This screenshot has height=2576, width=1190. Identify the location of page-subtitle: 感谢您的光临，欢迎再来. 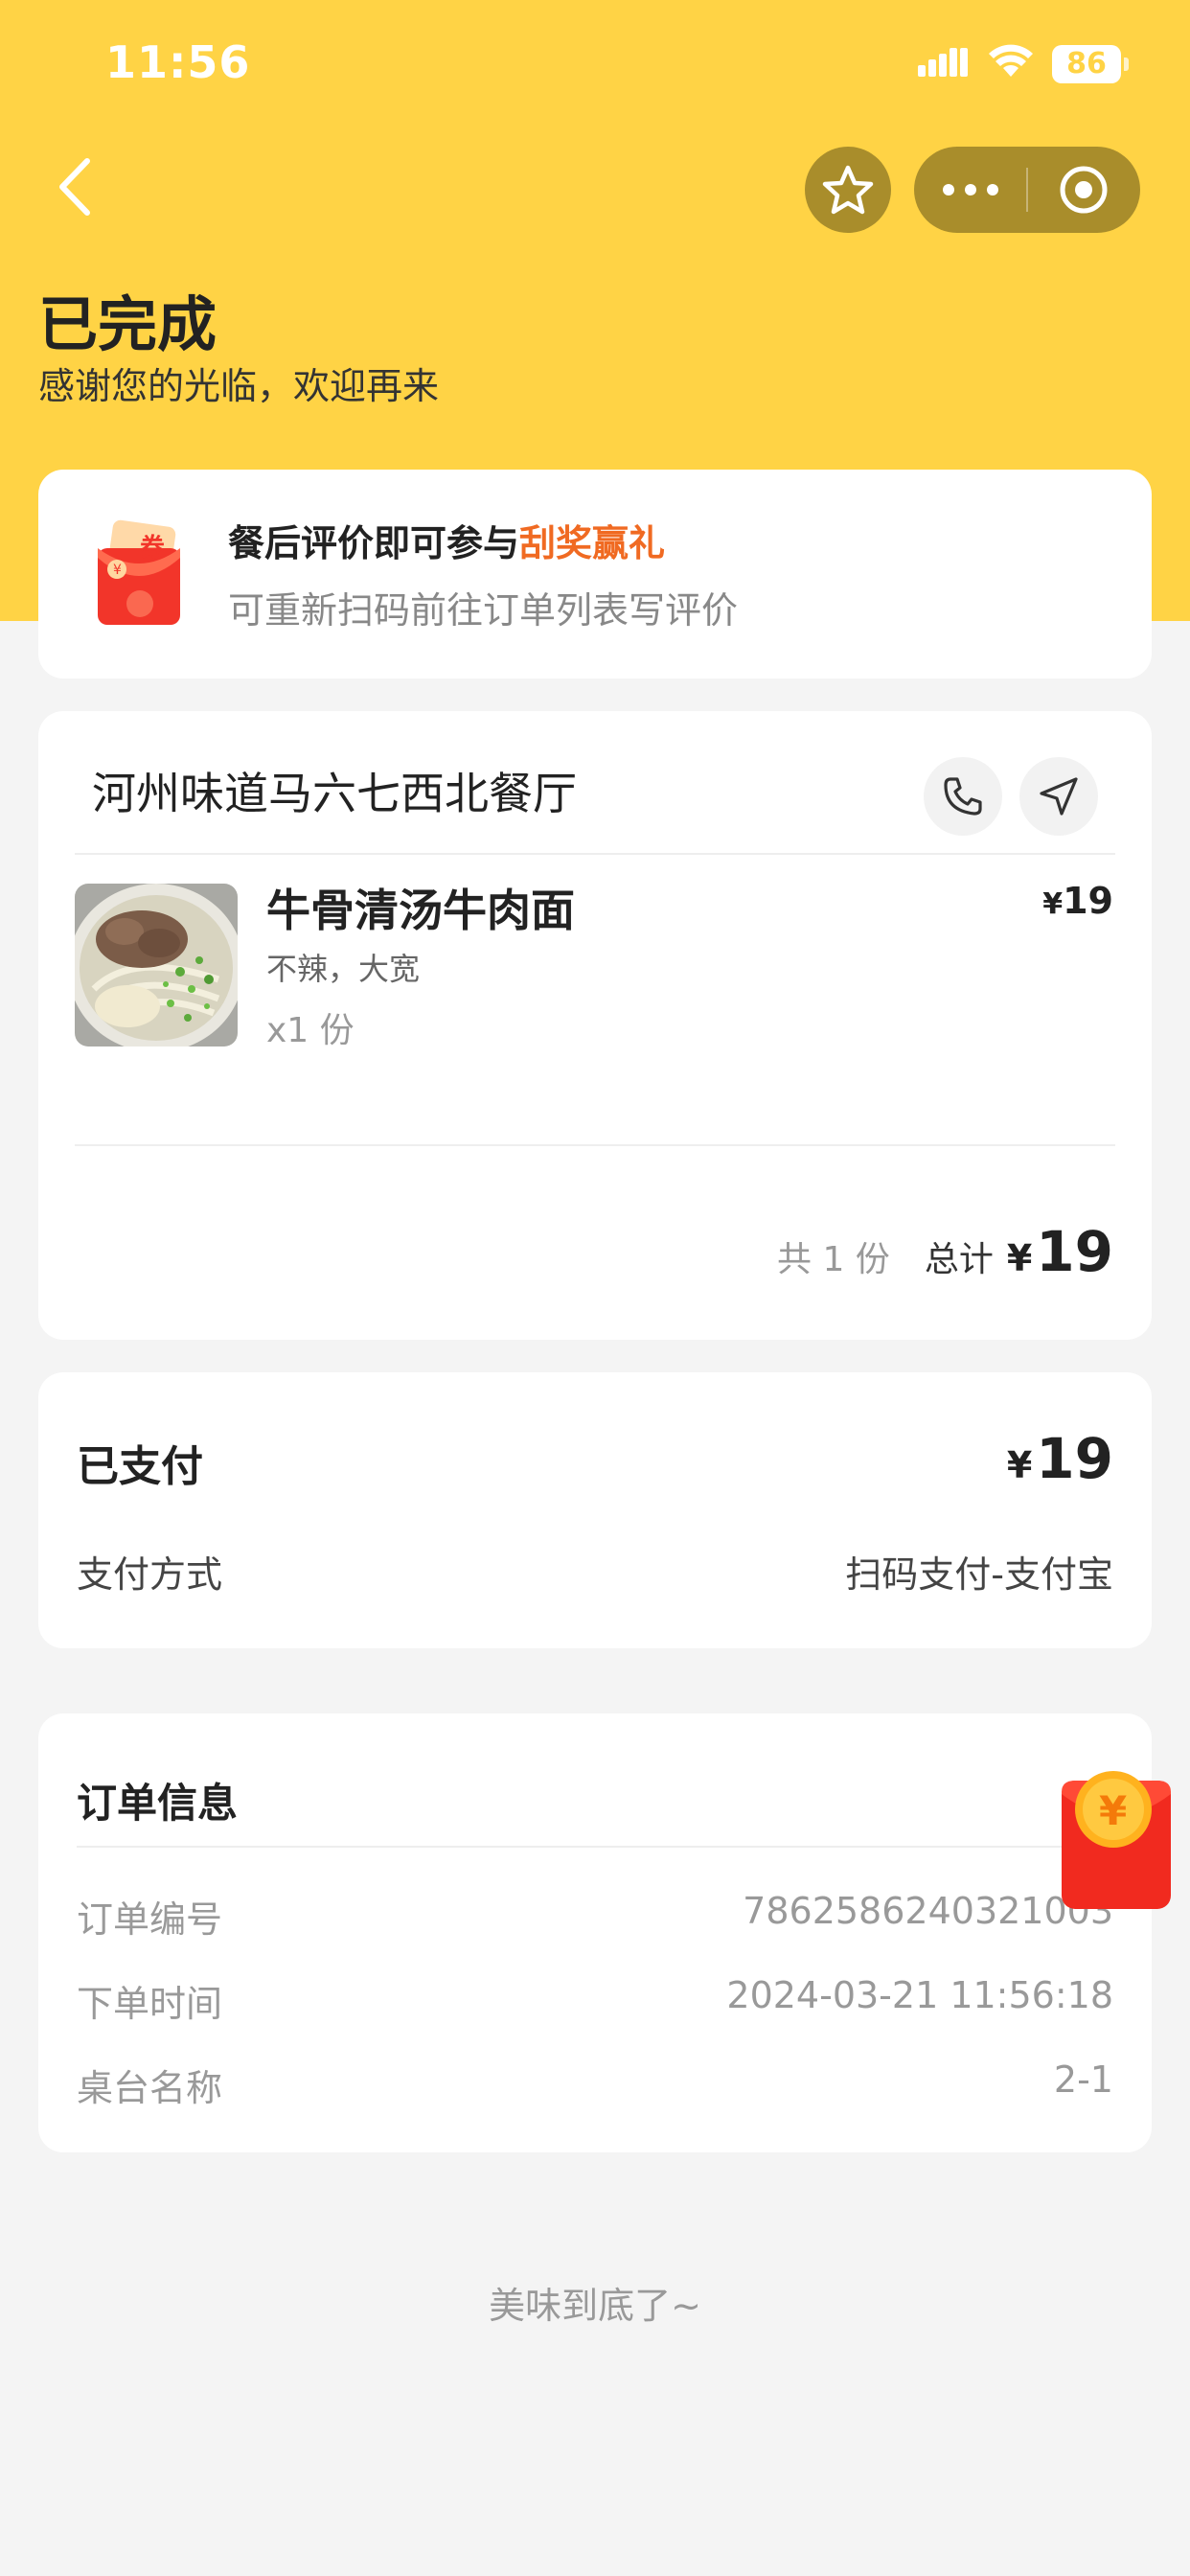
(239, 386).